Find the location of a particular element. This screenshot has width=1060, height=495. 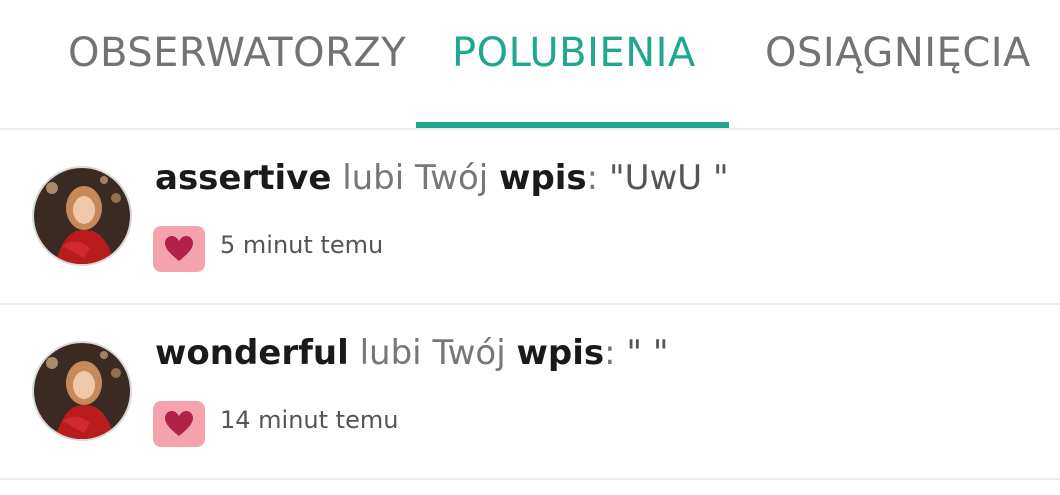

timestamp: 14 minut temu is located at coordinates (309, 420).